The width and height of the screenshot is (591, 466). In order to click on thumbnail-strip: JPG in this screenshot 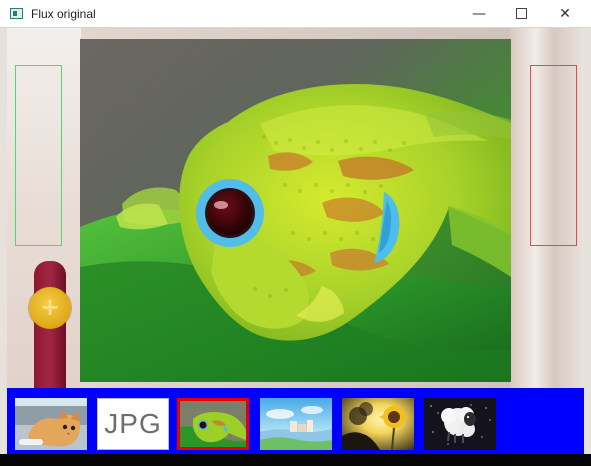, I will do `click(295, 421)`.